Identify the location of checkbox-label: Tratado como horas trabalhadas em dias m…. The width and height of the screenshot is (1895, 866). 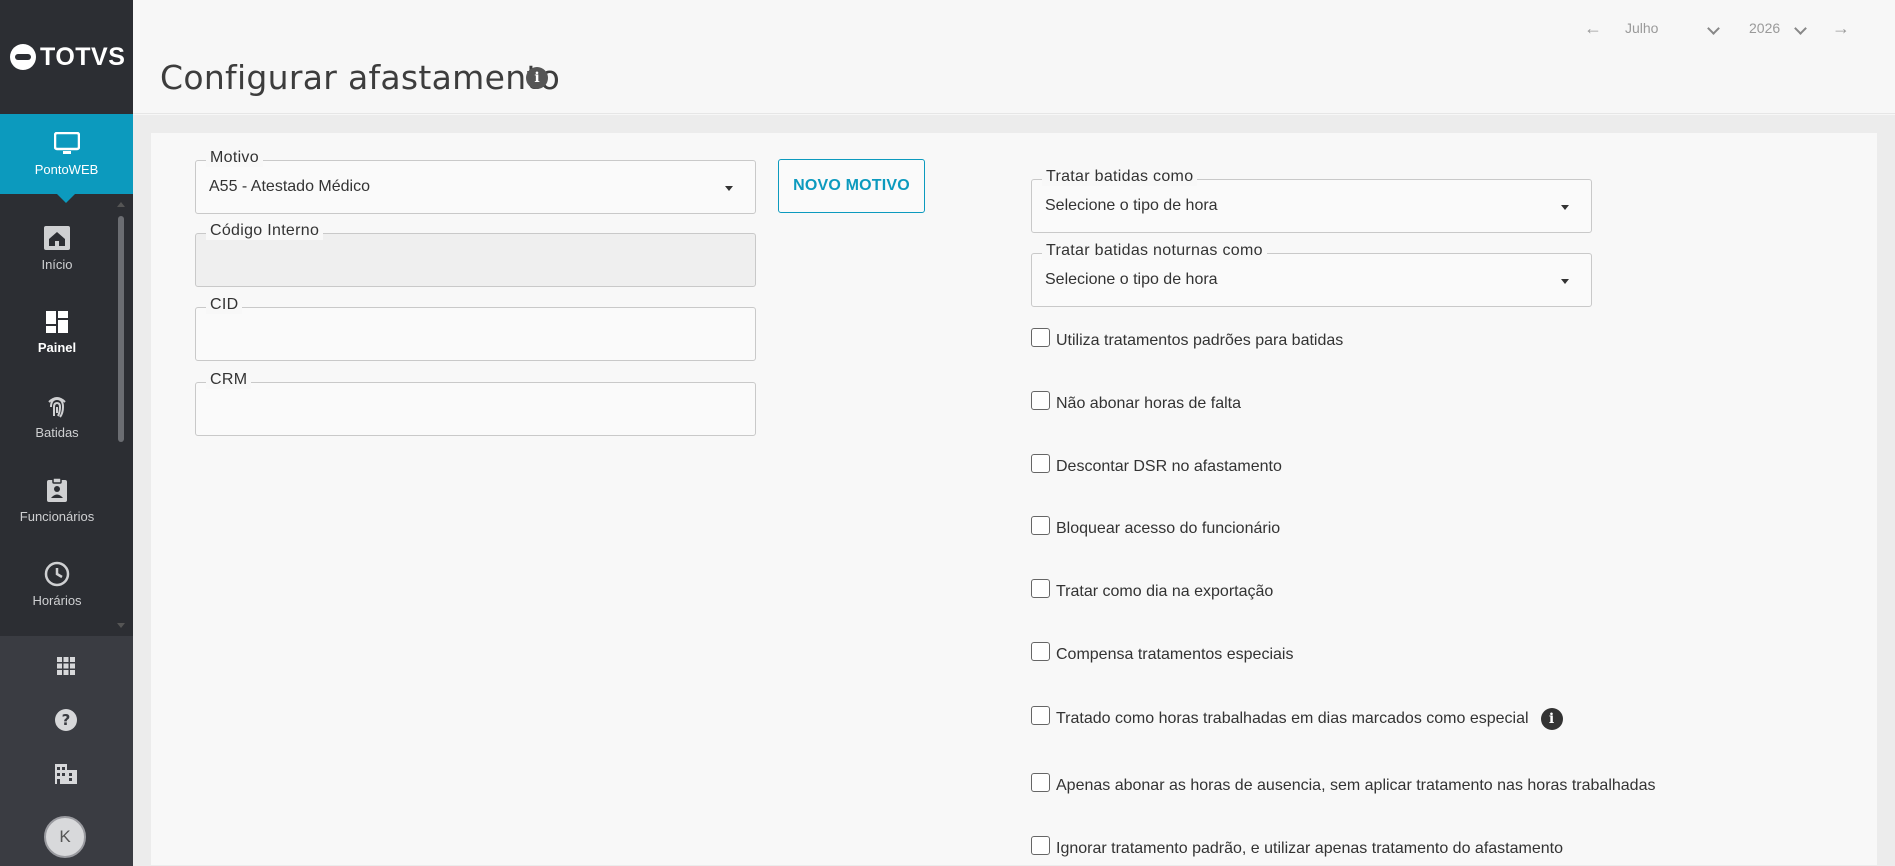
(1292, 718).